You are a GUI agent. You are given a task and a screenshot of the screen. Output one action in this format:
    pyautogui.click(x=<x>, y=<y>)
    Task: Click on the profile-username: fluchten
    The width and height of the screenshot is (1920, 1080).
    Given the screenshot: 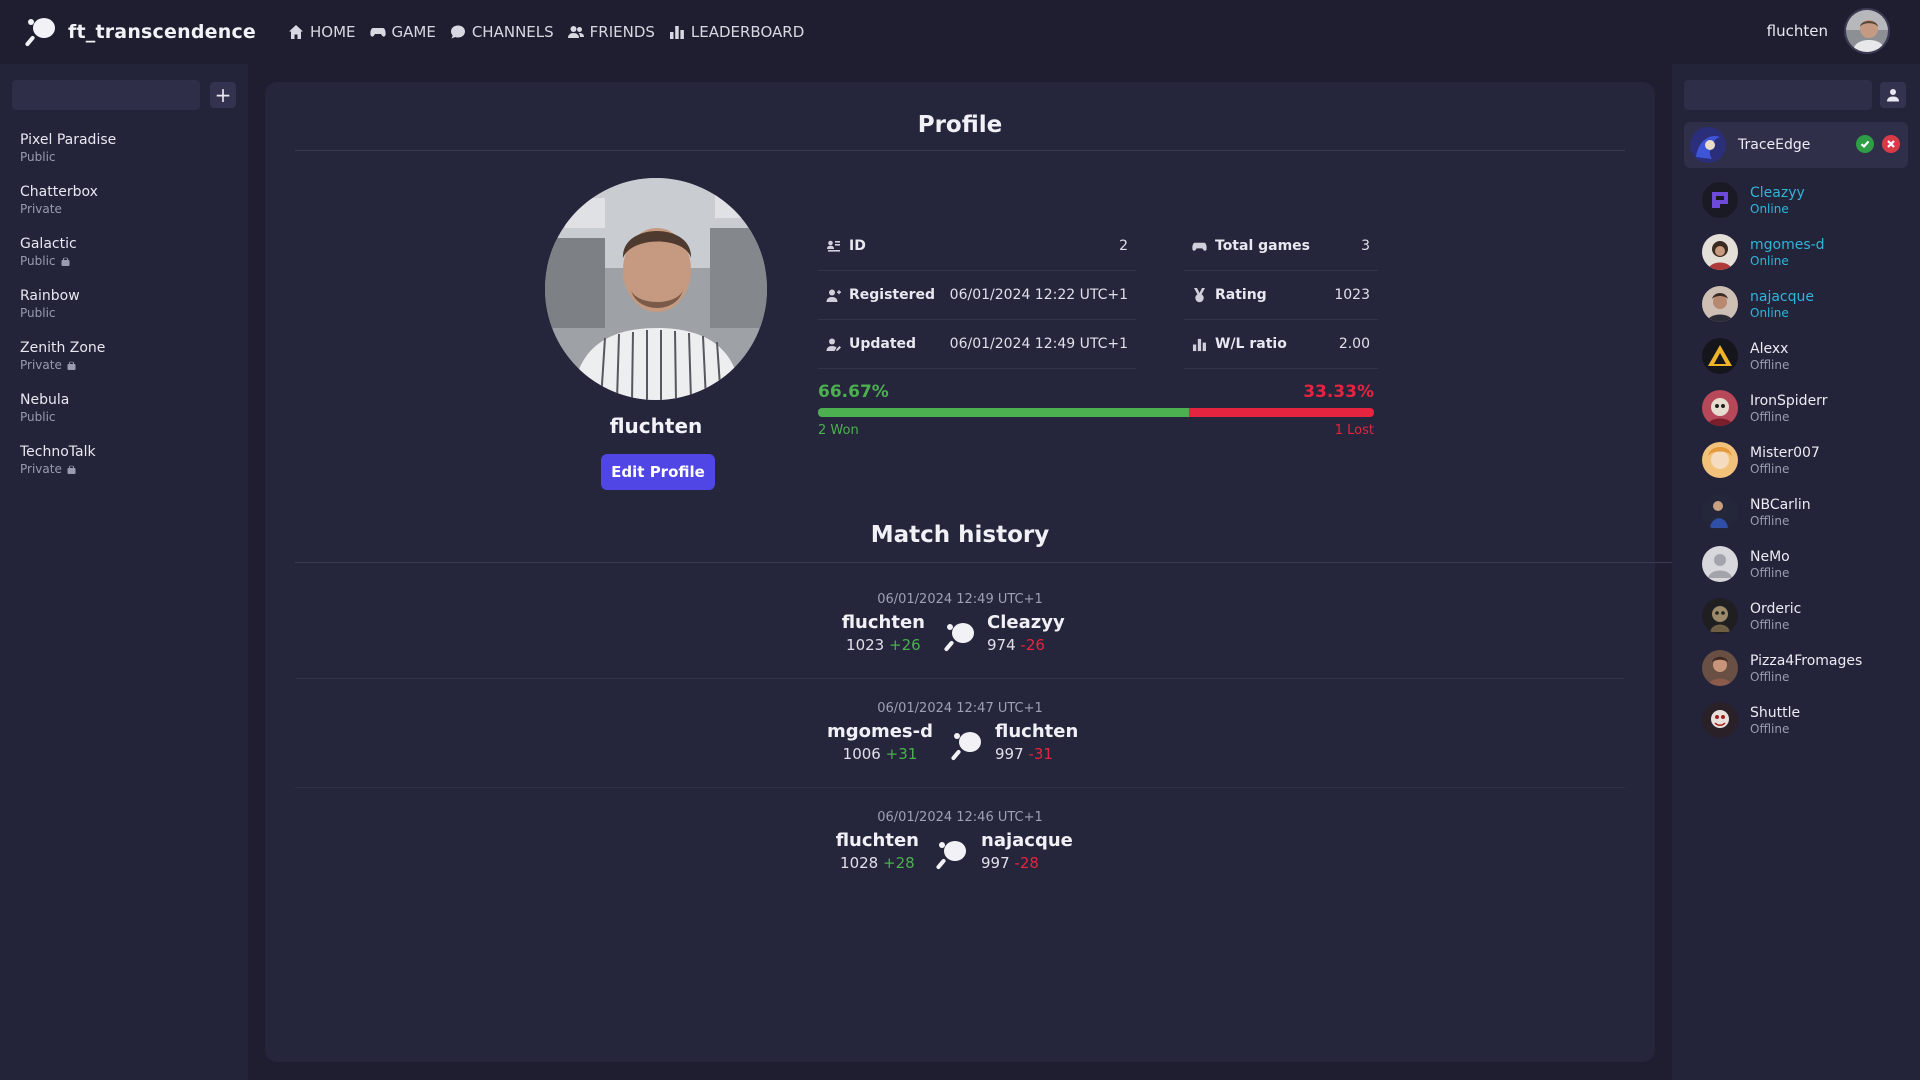 What is the action you would take?
    pyautogui.click(x=656, y=426)
    